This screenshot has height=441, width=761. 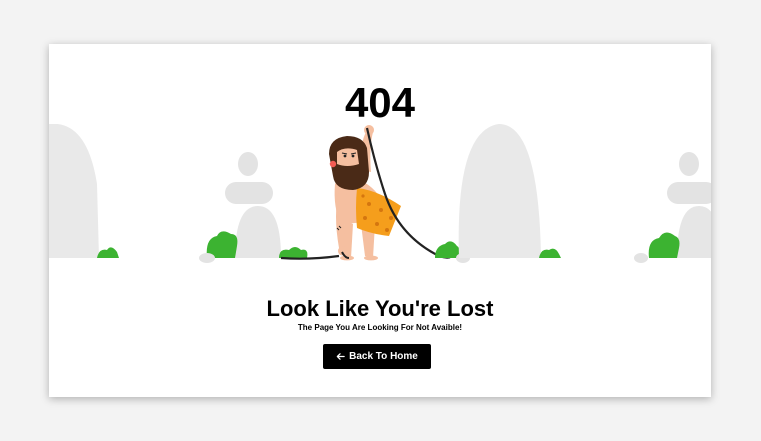 I want to click on page-heading: Look Like You're Lost, so click(x=380, y=308).